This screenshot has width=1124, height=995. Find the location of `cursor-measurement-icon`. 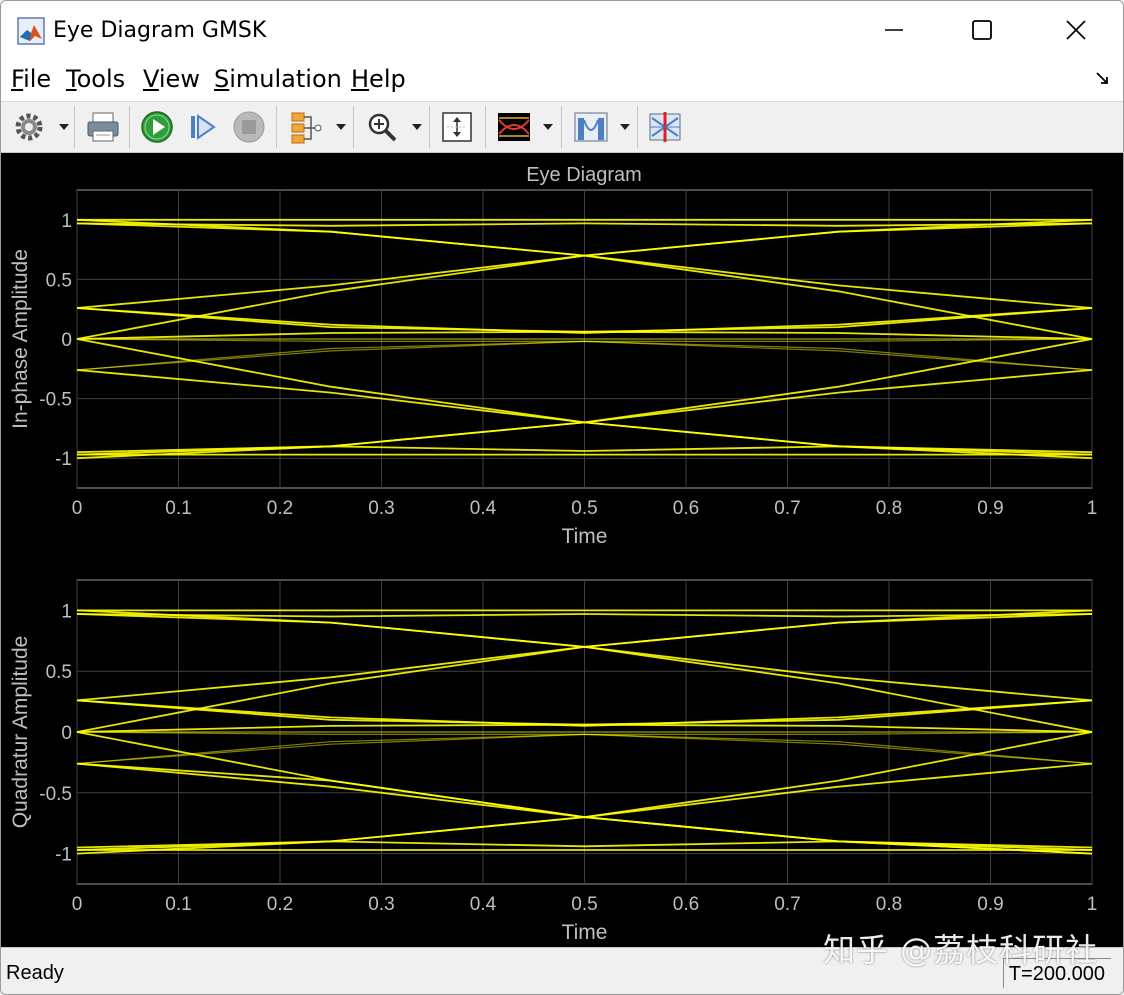

cursor-measurement-icon is located at coordinates (665, 127).